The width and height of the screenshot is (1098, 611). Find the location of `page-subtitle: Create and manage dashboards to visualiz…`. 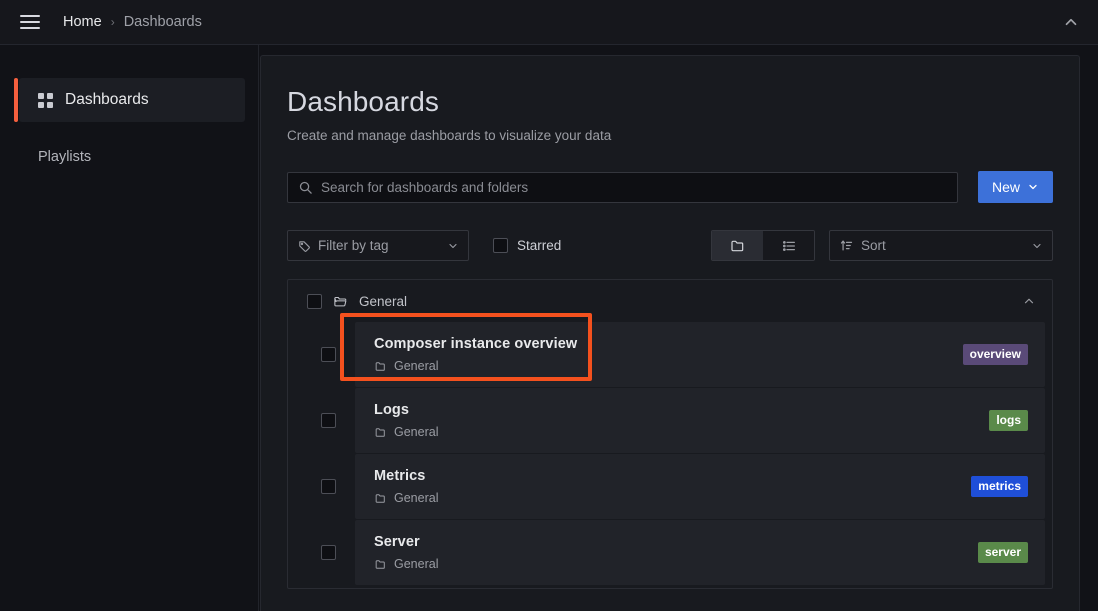

page-subtitle: Create and manage dashboards to visualiz… is located at coordinates (449, 135).